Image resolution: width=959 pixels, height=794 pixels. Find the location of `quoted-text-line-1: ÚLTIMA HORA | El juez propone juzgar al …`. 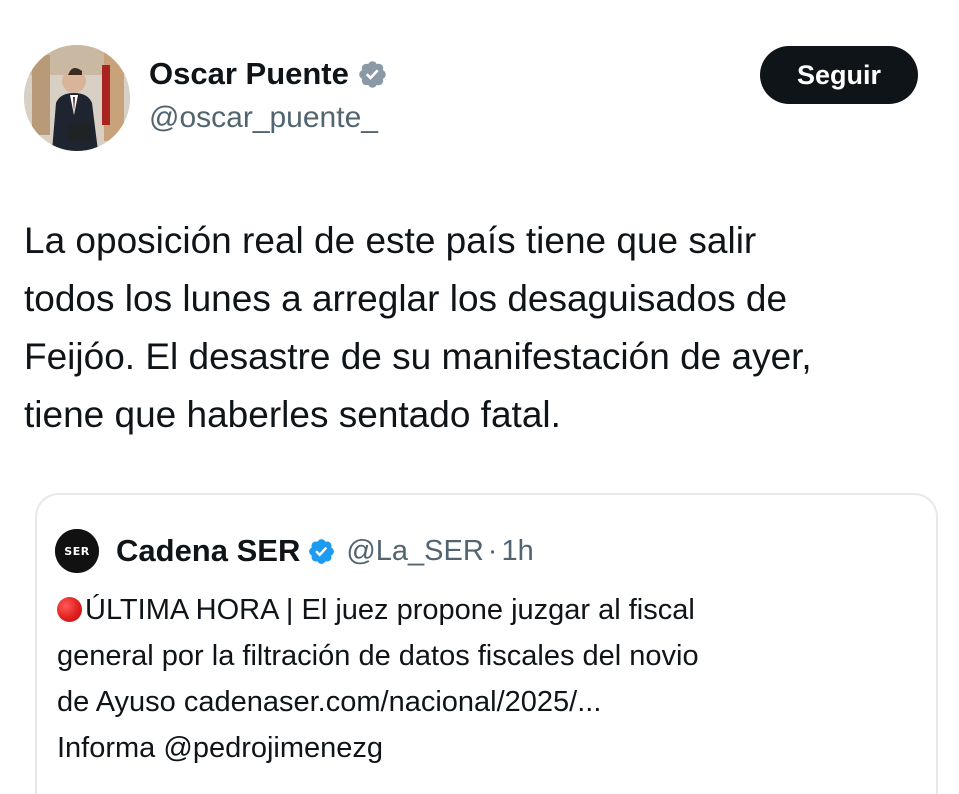

quoted-text-line-1: ÚLTIMA HORA | El juez propone juzgar al … is located at coordinates (390, 610).